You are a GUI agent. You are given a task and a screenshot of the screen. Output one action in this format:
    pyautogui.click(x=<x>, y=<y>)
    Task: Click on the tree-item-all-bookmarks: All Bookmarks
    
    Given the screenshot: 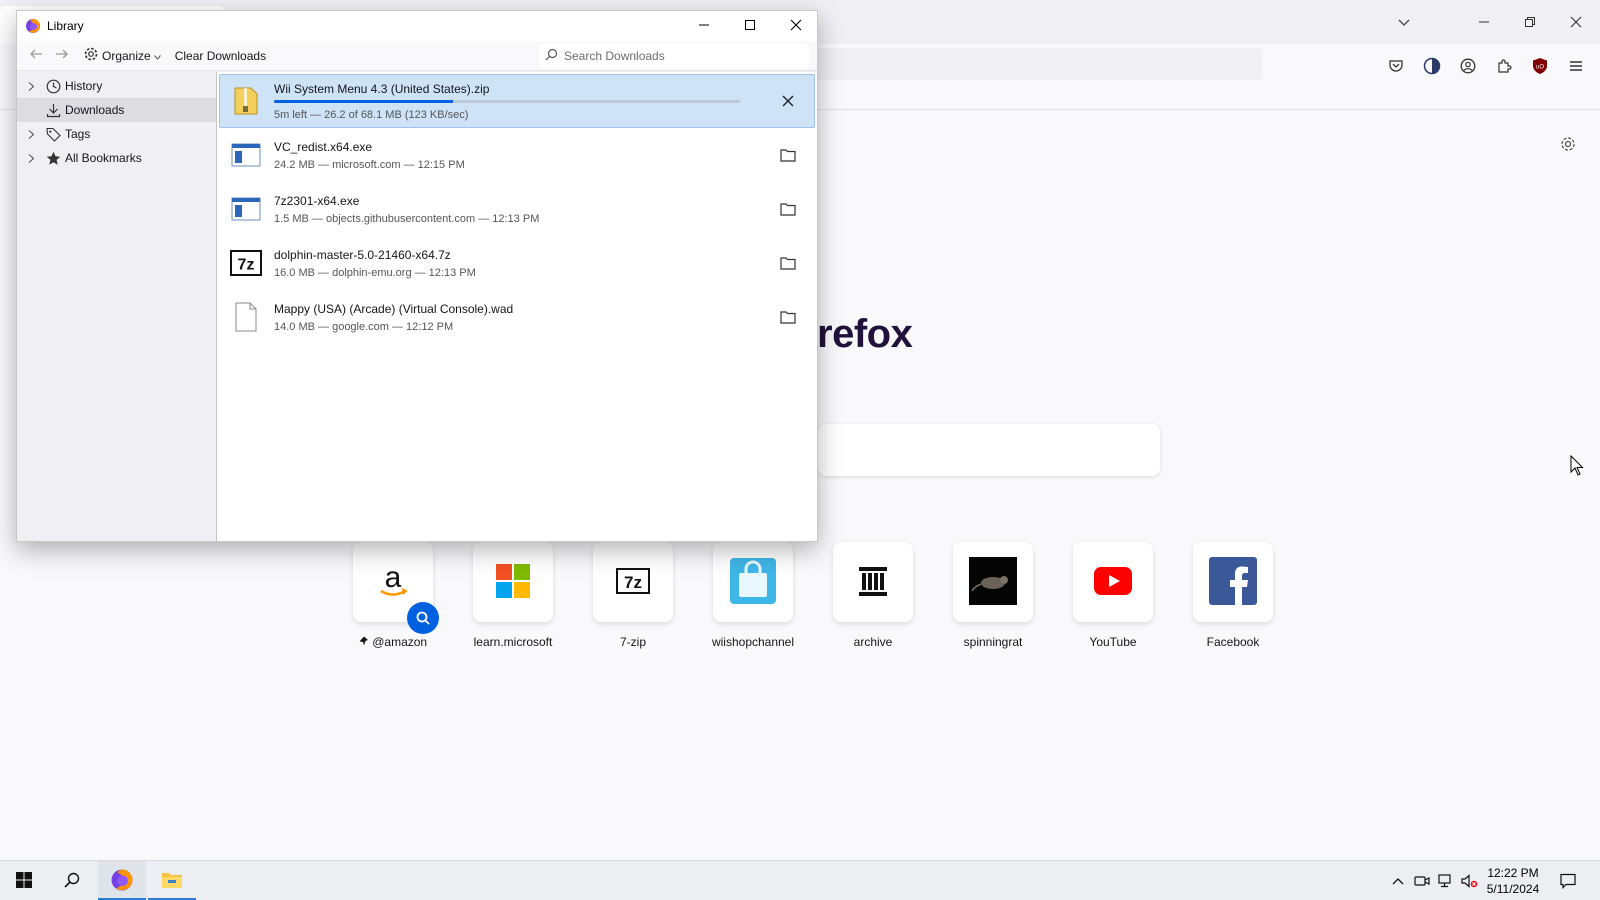 What is the action you would take?
    pyautogui.click(x=116, y=158)
    